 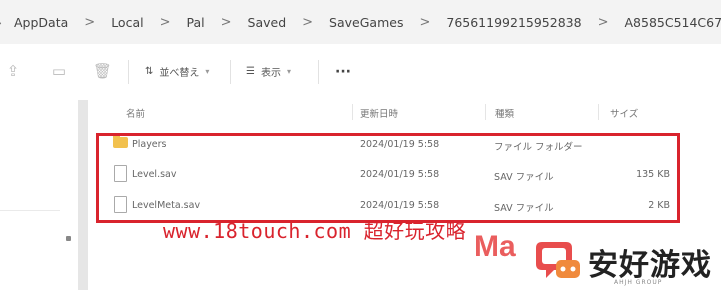 What do you see at coordinates (250, 71) in the screenshot?
I see `view-icon: ☰` at bounding box center [250, 71].